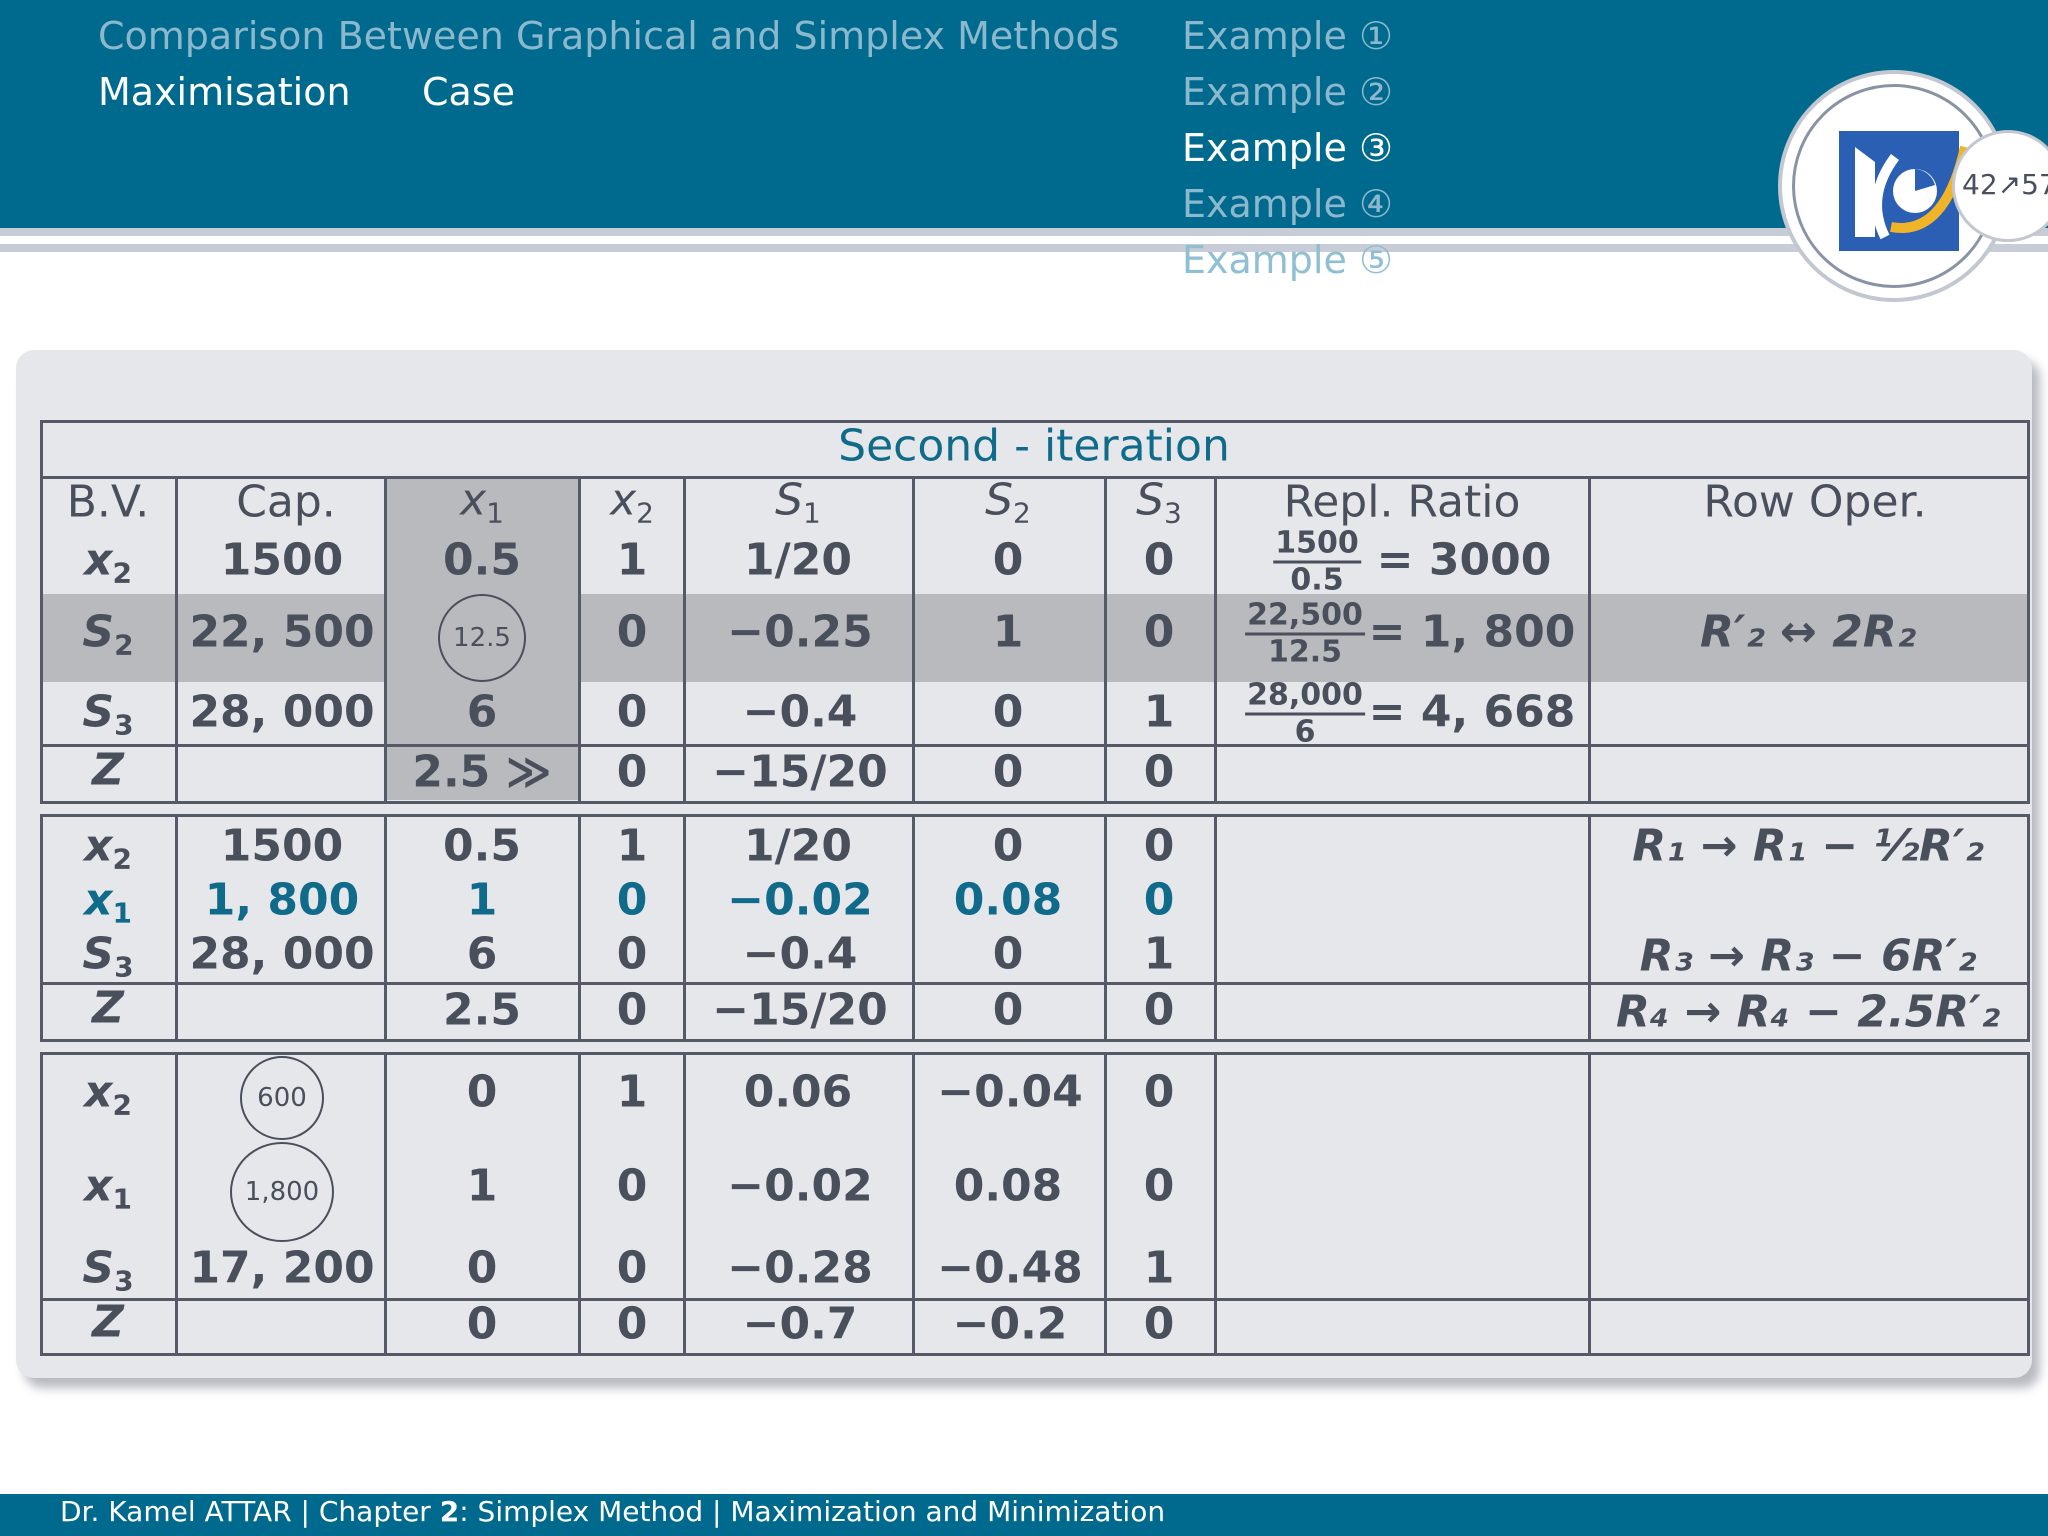 This screenshot has width=2048, height=1536. Describe the element at coordinates (800, 712) in the screenshot. I see `b1-r3-s1: −0.4` at that location.